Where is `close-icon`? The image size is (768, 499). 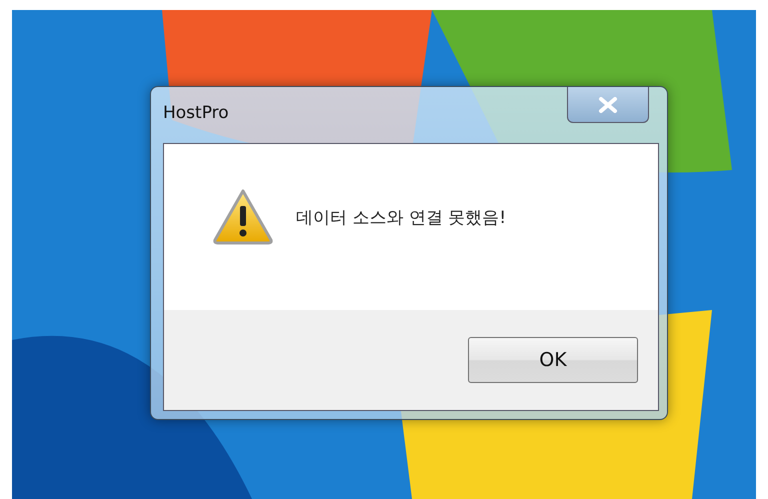
close-icon is located at coordinates (608, 104).